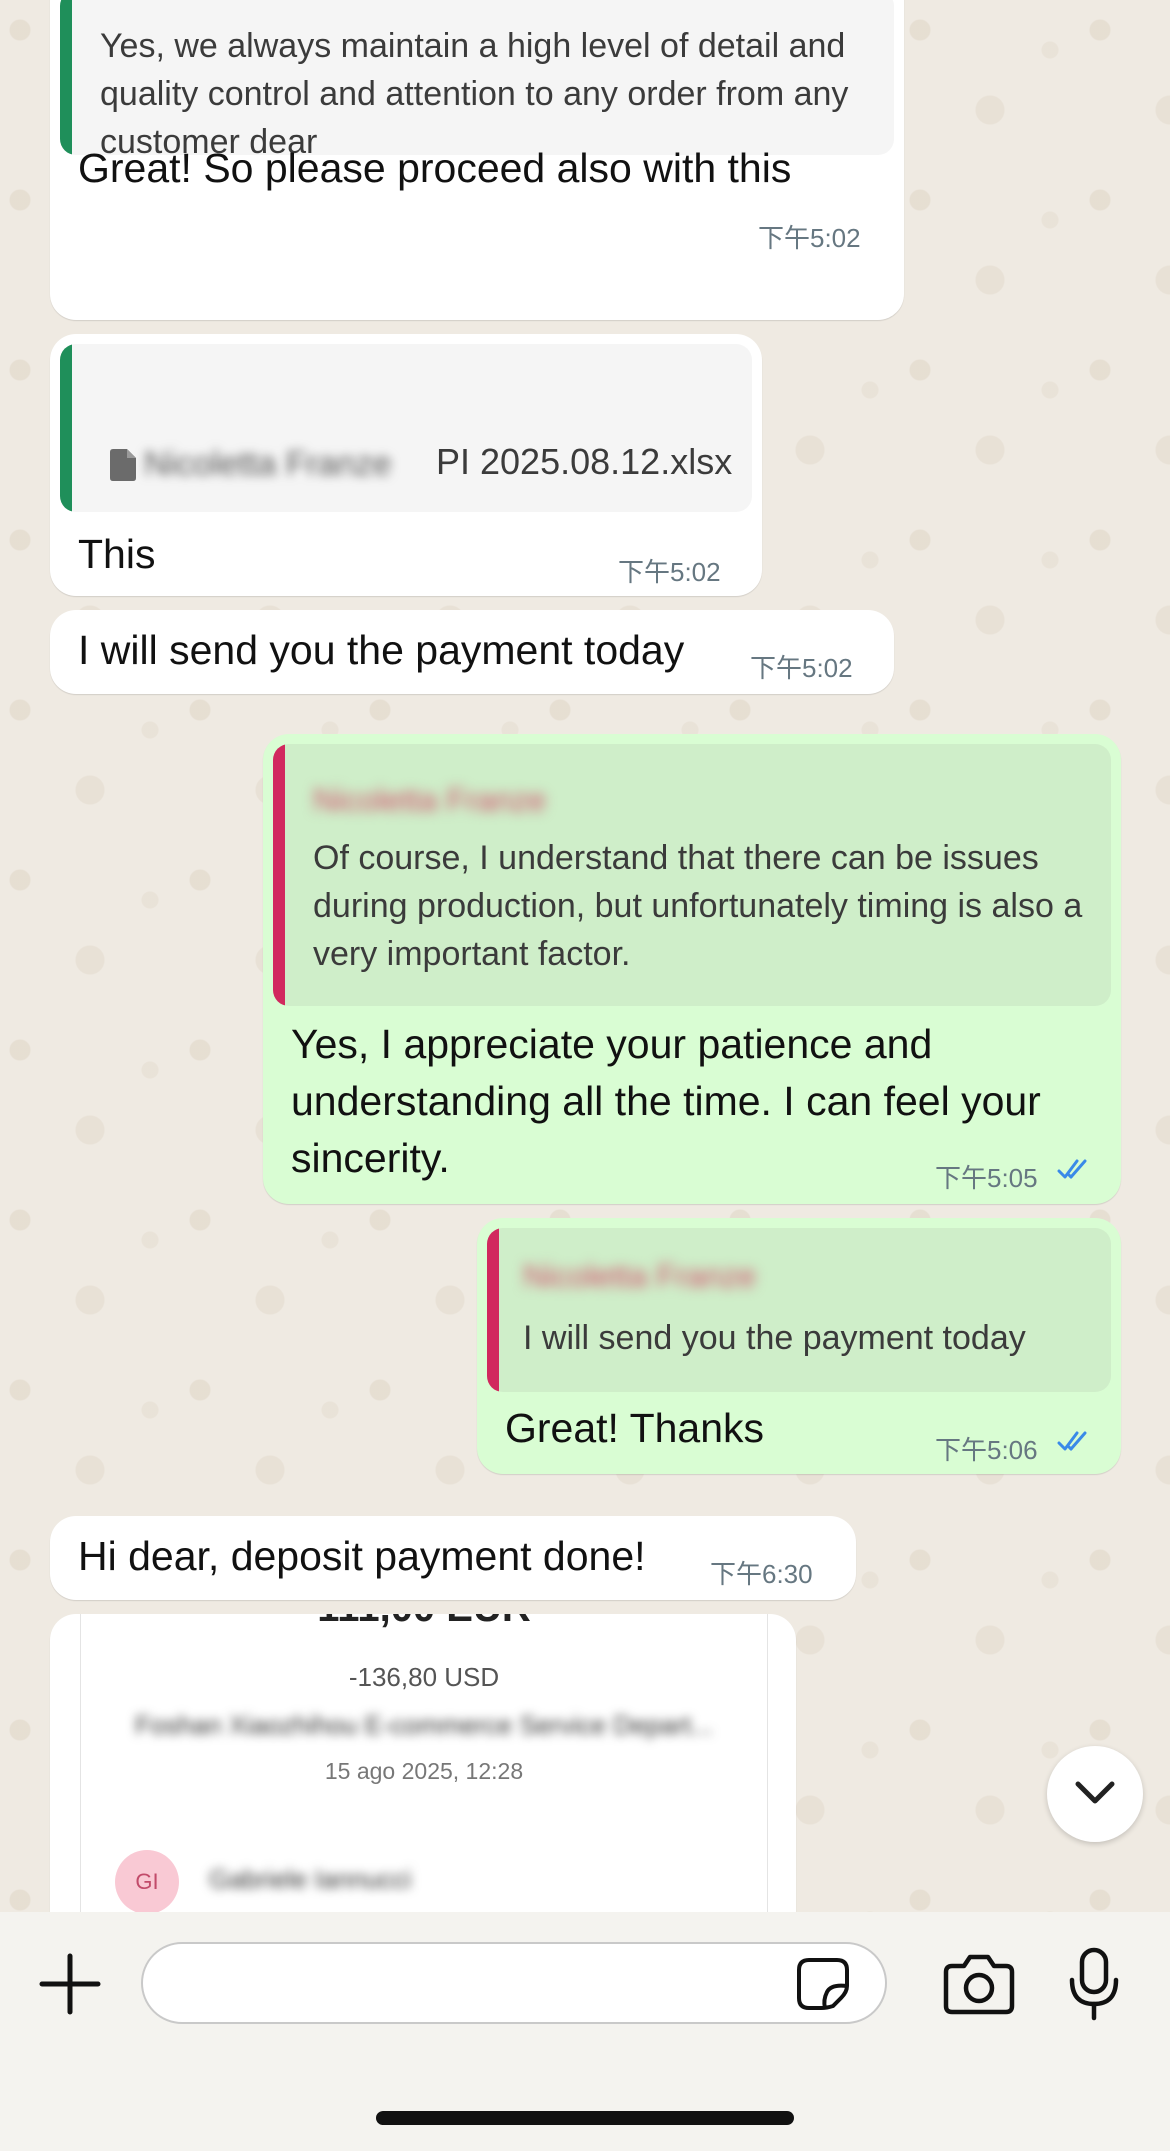 This screenshot has width=1170, height=2151. Describe the element at coordinates (584, 461) in the screenshot. I see `file-name: PI 2025.08.12.xlsx` at that location.